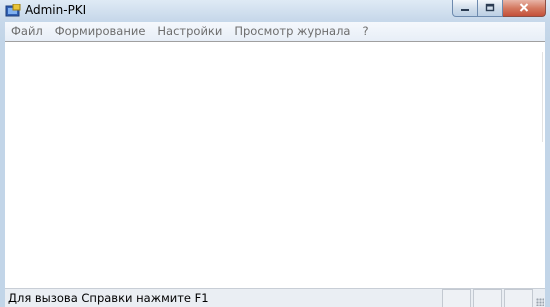 This screenshot has height=307, width=550. I want to click on menu-formation: Формирование, so click(100, 31).